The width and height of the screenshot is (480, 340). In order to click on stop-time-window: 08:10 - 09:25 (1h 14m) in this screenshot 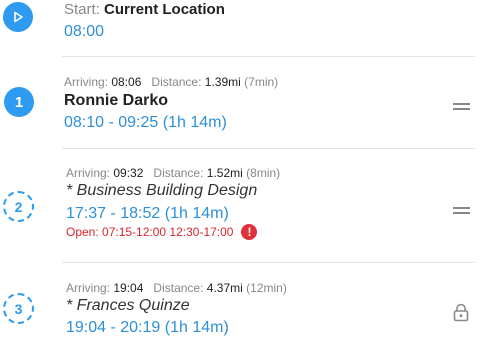, I will do `click(145, 122)`.